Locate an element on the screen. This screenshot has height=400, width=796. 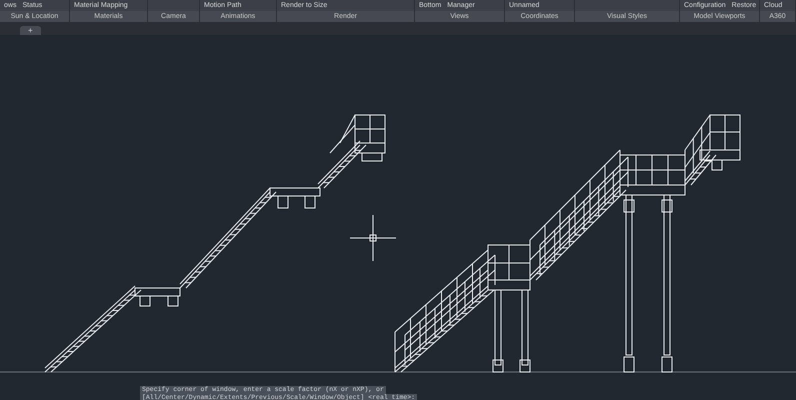
new-tab-button: + is located at coordinates (30, 30).